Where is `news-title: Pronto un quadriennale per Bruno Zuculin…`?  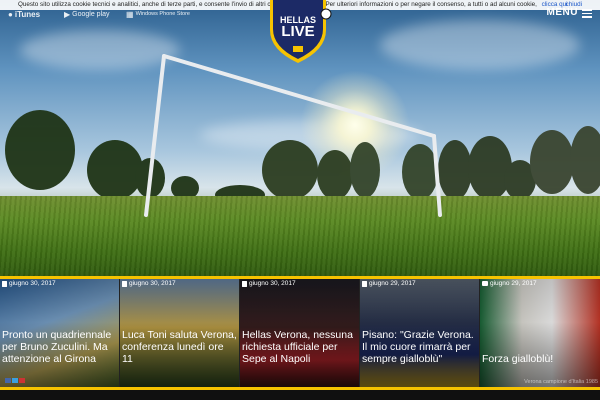 news-title: Pronto un quadriennale per Bruno Zuculin… is located at coordinates (59, 347).